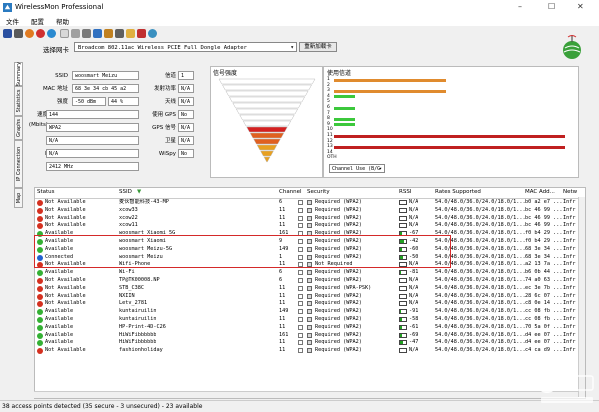  I want to click on horizontal-scrollbar, so click(306, 394).